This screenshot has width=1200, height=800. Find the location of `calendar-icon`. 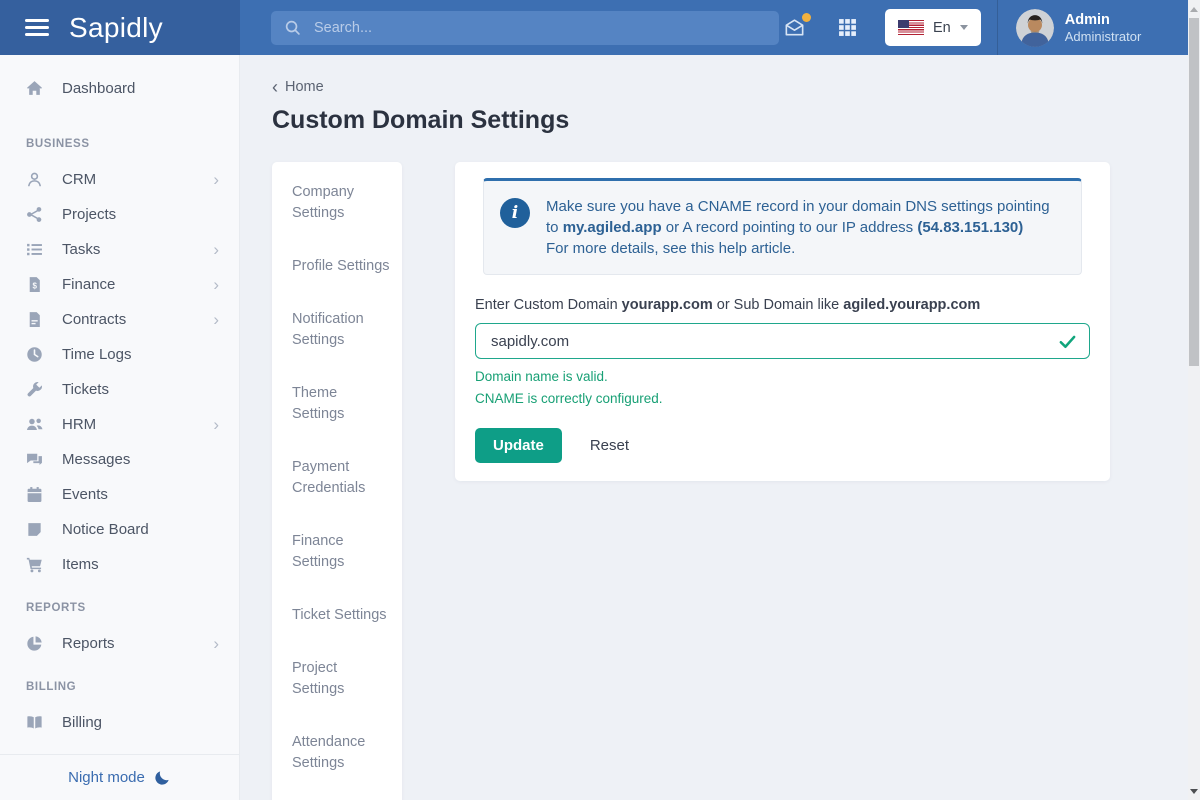

calendar-icon is located at coordinates (36, 494).